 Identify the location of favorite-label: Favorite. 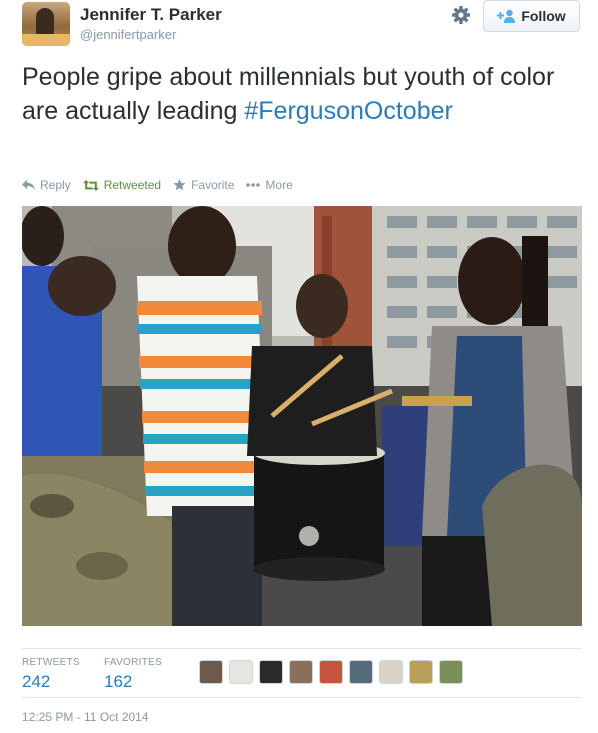
(213, 185).